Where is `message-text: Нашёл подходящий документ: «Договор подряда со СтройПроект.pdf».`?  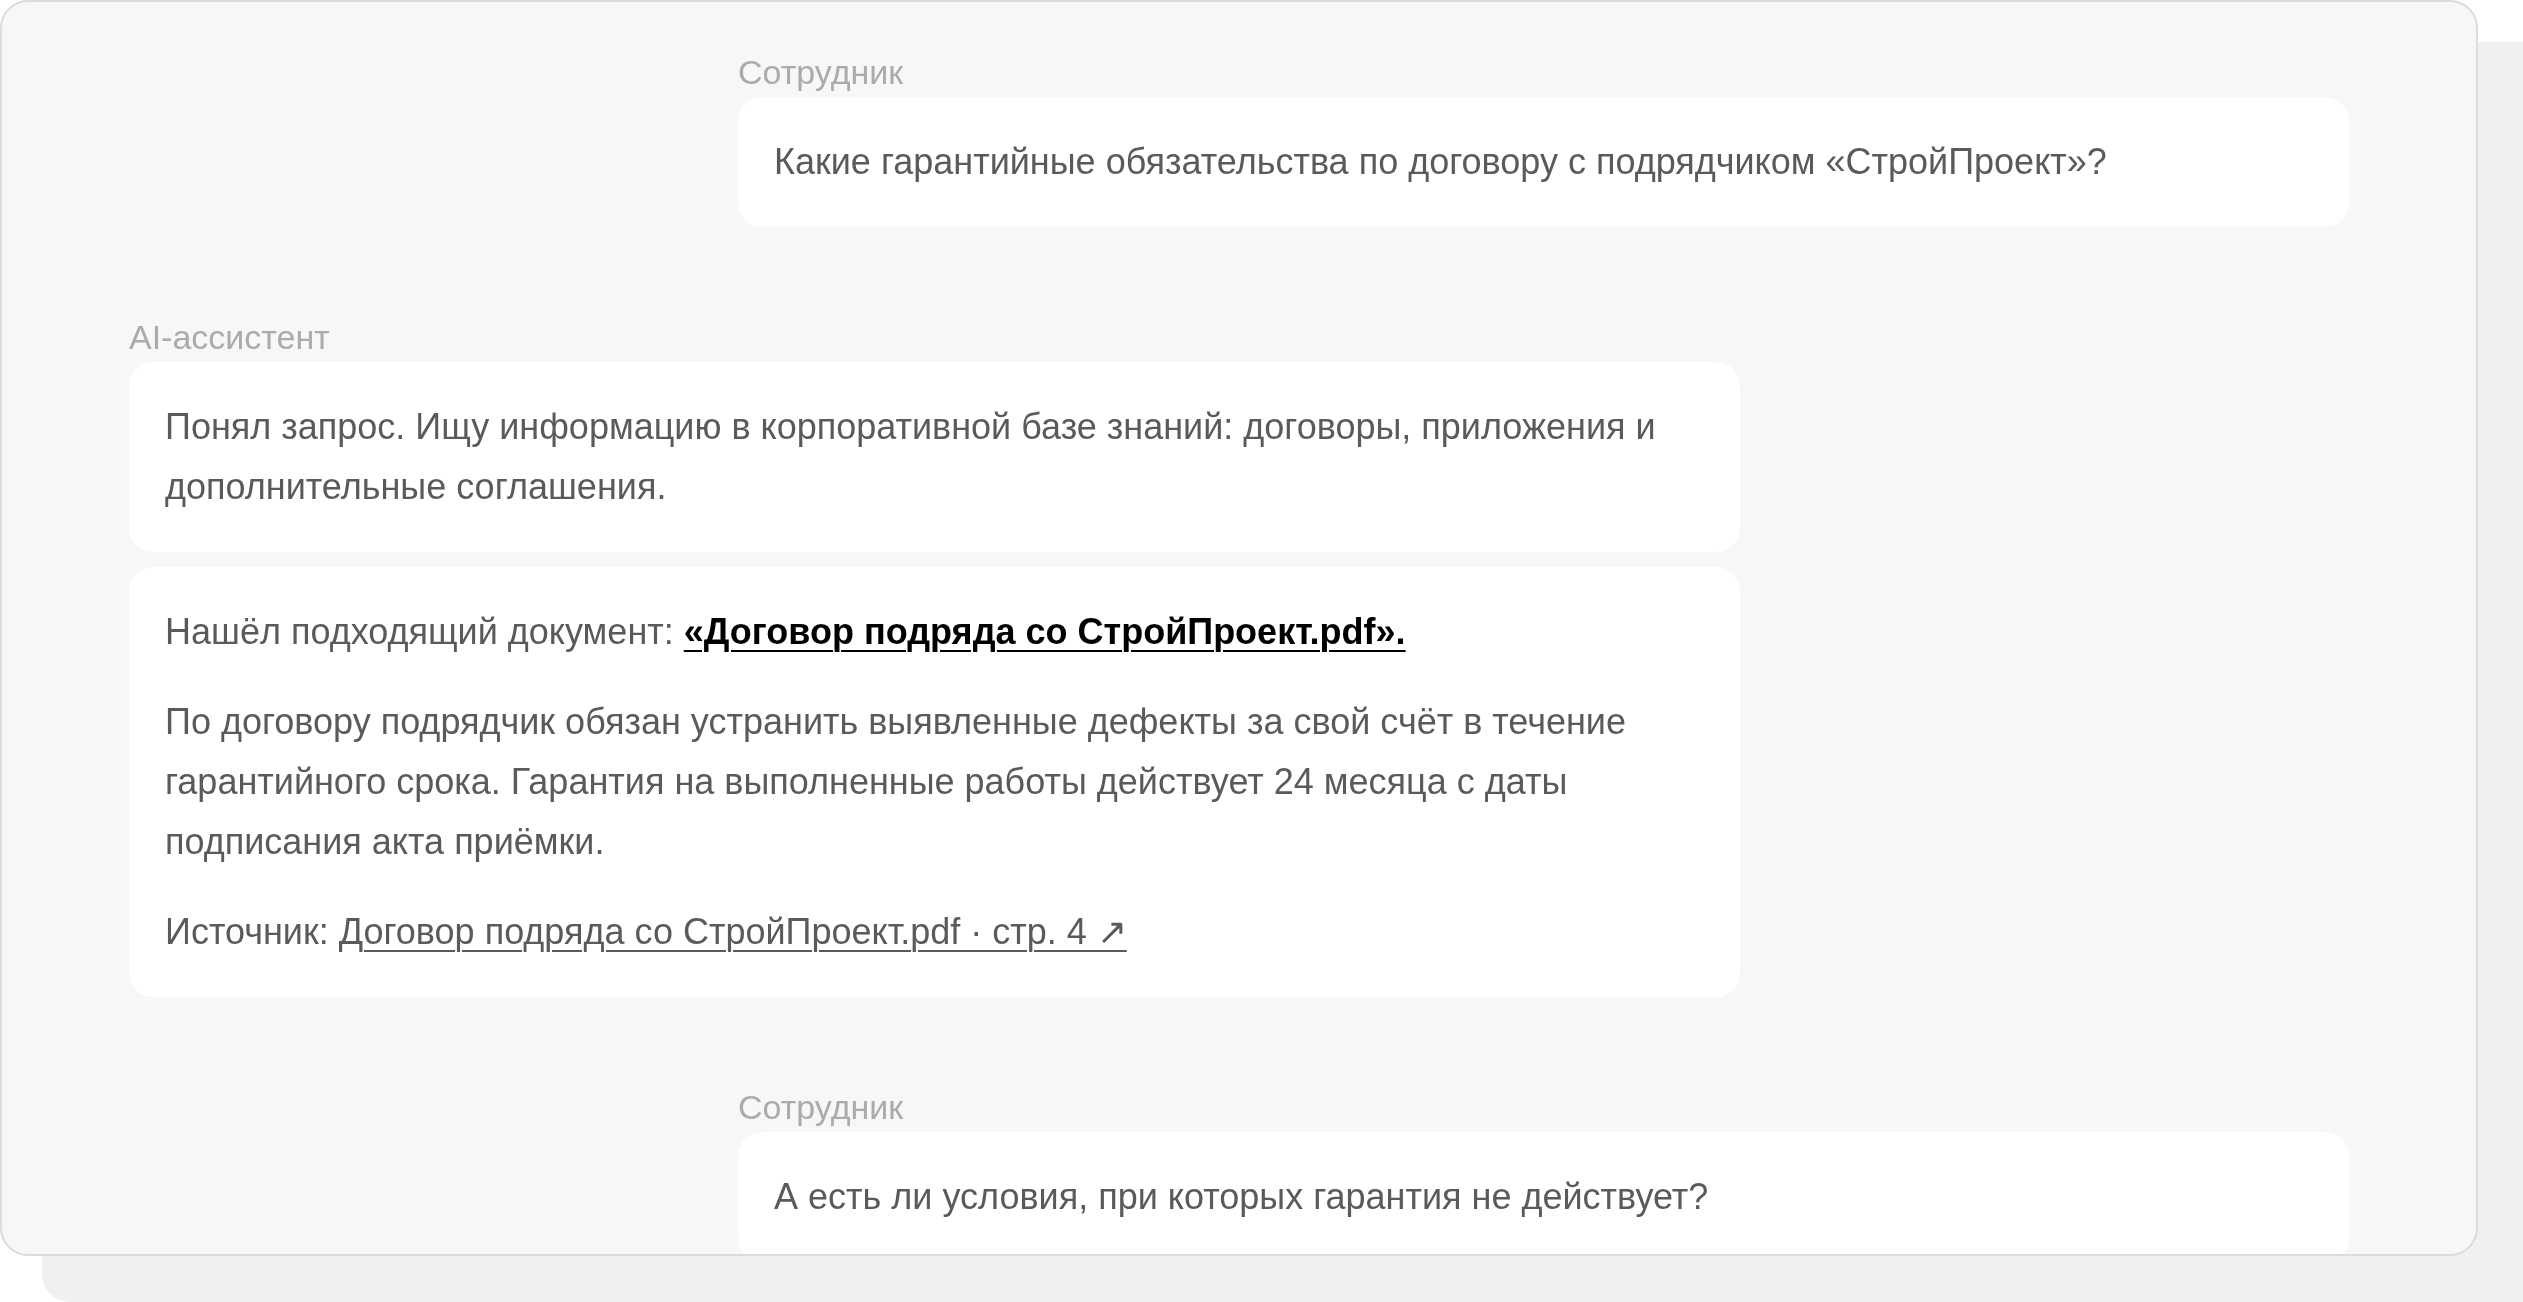
message-text: Нашёл подходящий документ: «Договор подряда со СтройПроект.pdf». is located at coordinates (786, 632).